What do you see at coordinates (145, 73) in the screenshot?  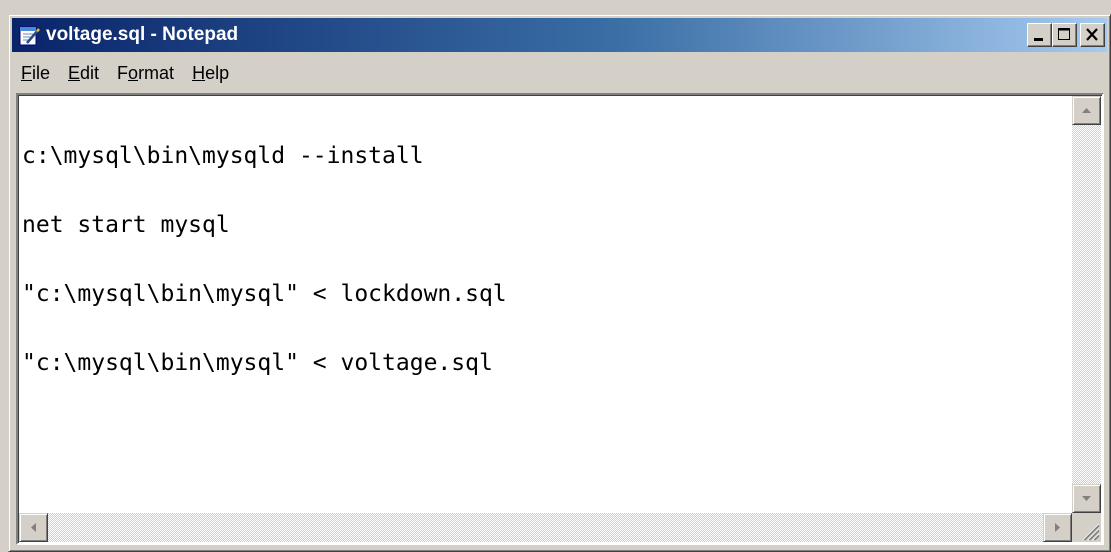 I see `menu-format: Format` at bounding box center [145, 73].